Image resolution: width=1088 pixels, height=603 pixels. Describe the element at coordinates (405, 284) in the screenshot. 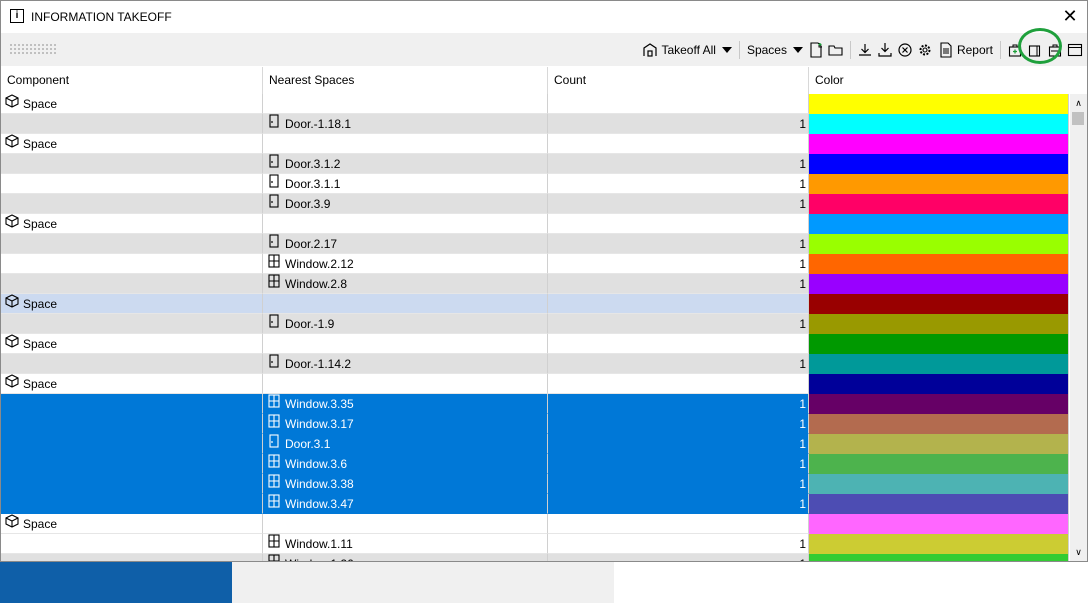

I see `nearest-spaces-cell: Window.2.8` at that location.